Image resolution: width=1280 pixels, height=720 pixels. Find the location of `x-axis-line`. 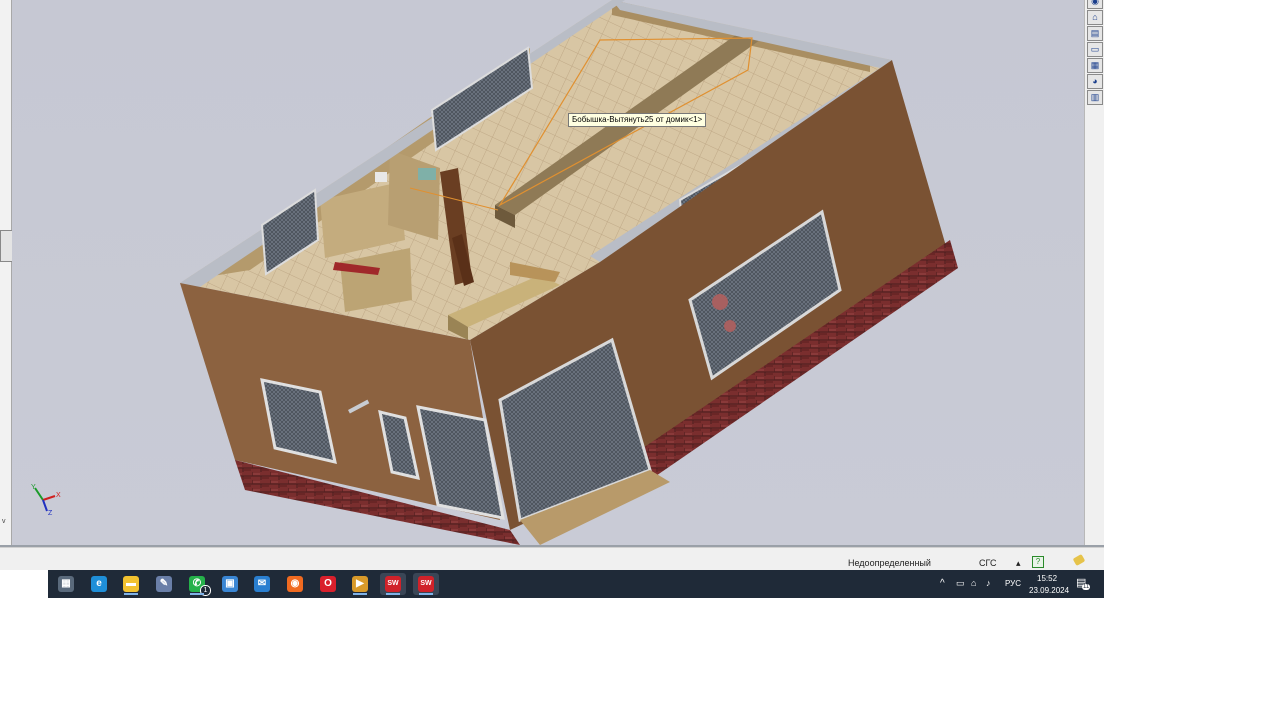

x-axis-line is located at coordinates (49, 498).